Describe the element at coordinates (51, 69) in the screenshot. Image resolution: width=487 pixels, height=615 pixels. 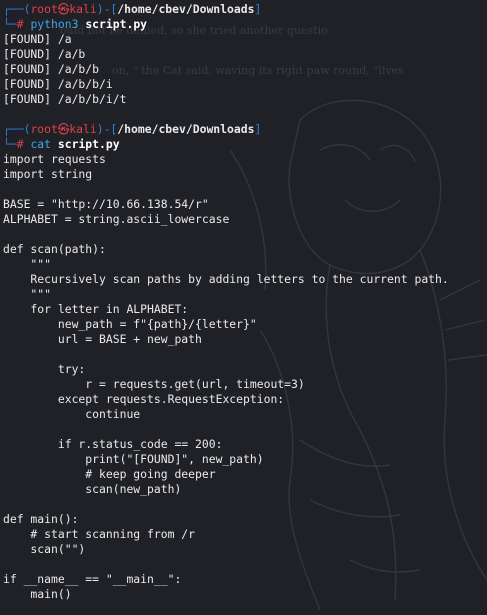
I see `output-line: [FOUND] /a/b/b` at that location.